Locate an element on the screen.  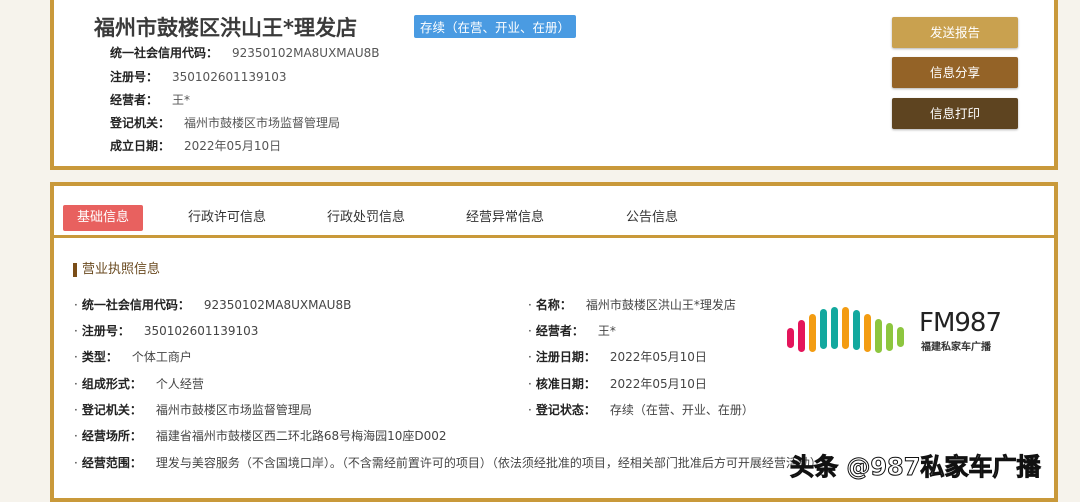
info-row: 核准日期：2022年05月10日 is located at coordinates (617, 383).